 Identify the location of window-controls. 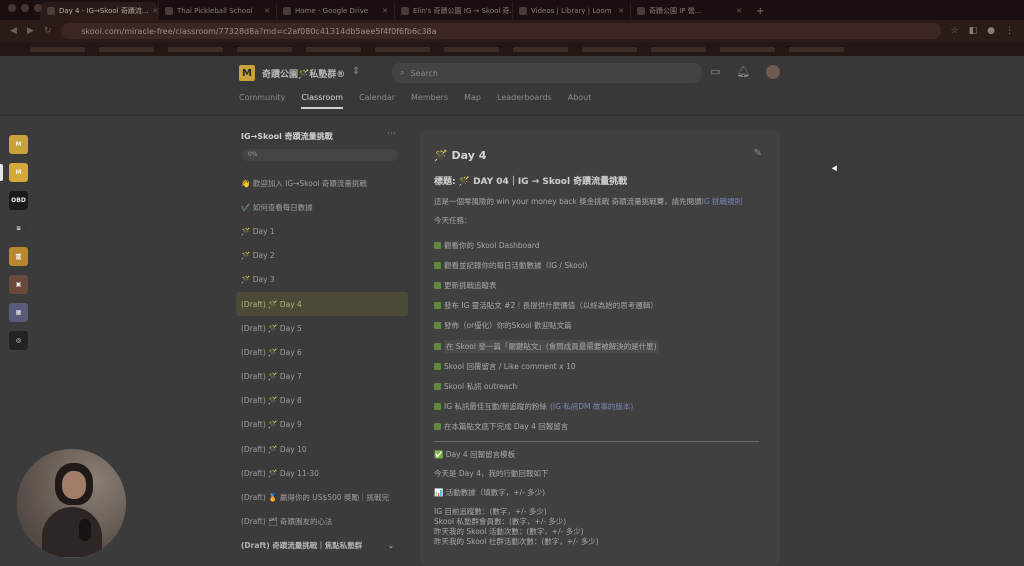
(25, 8).